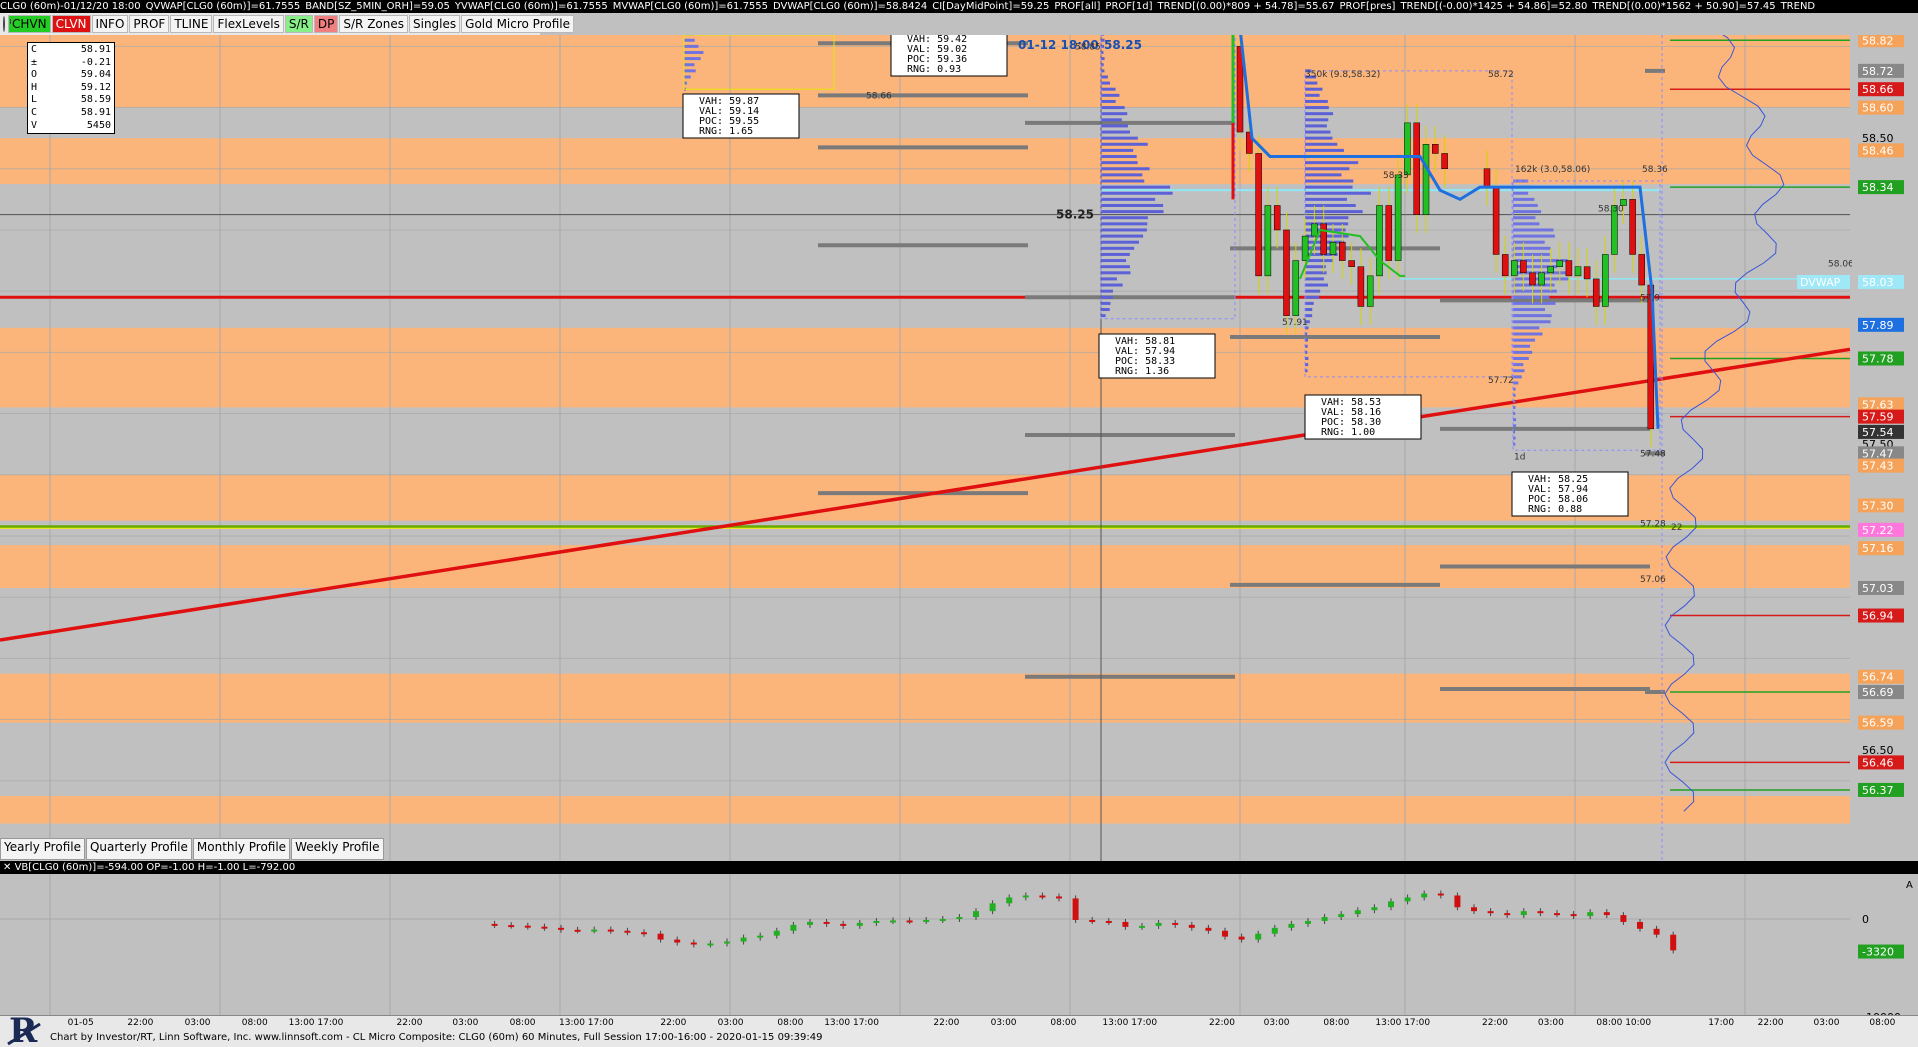 Image resolution: width=1918 pixels, height=1047 pixels. Describe the element at coordinates (1881, 505) in the screenshot. I see `price-label-57.30: 57.30` at that location.